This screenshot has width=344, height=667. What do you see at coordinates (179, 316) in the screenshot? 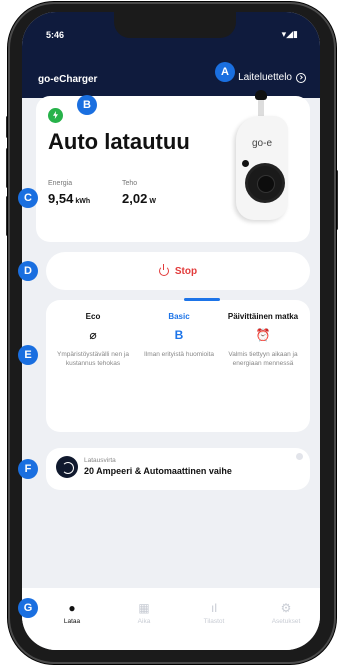
I see `mode-basic-title: Basic` at bounding box center [179, 316].